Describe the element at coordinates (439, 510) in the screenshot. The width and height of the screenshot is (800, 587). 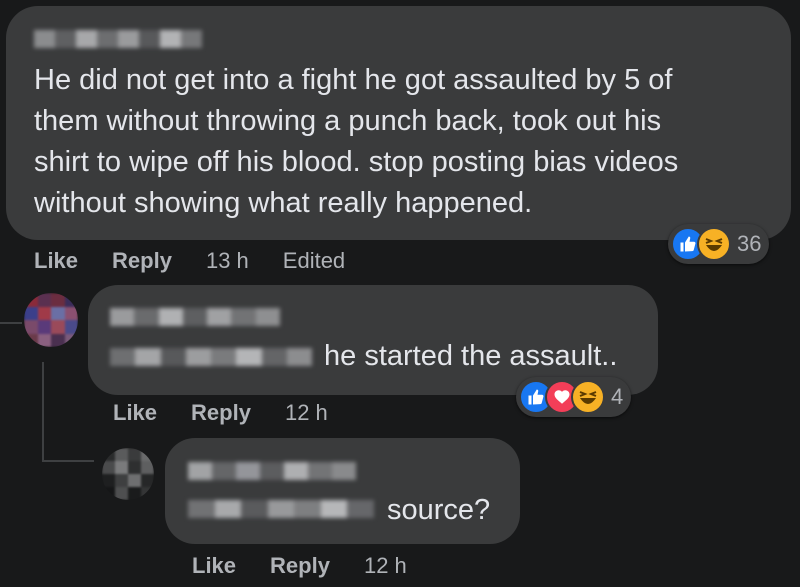
I see `comment-text: source?` at that location.